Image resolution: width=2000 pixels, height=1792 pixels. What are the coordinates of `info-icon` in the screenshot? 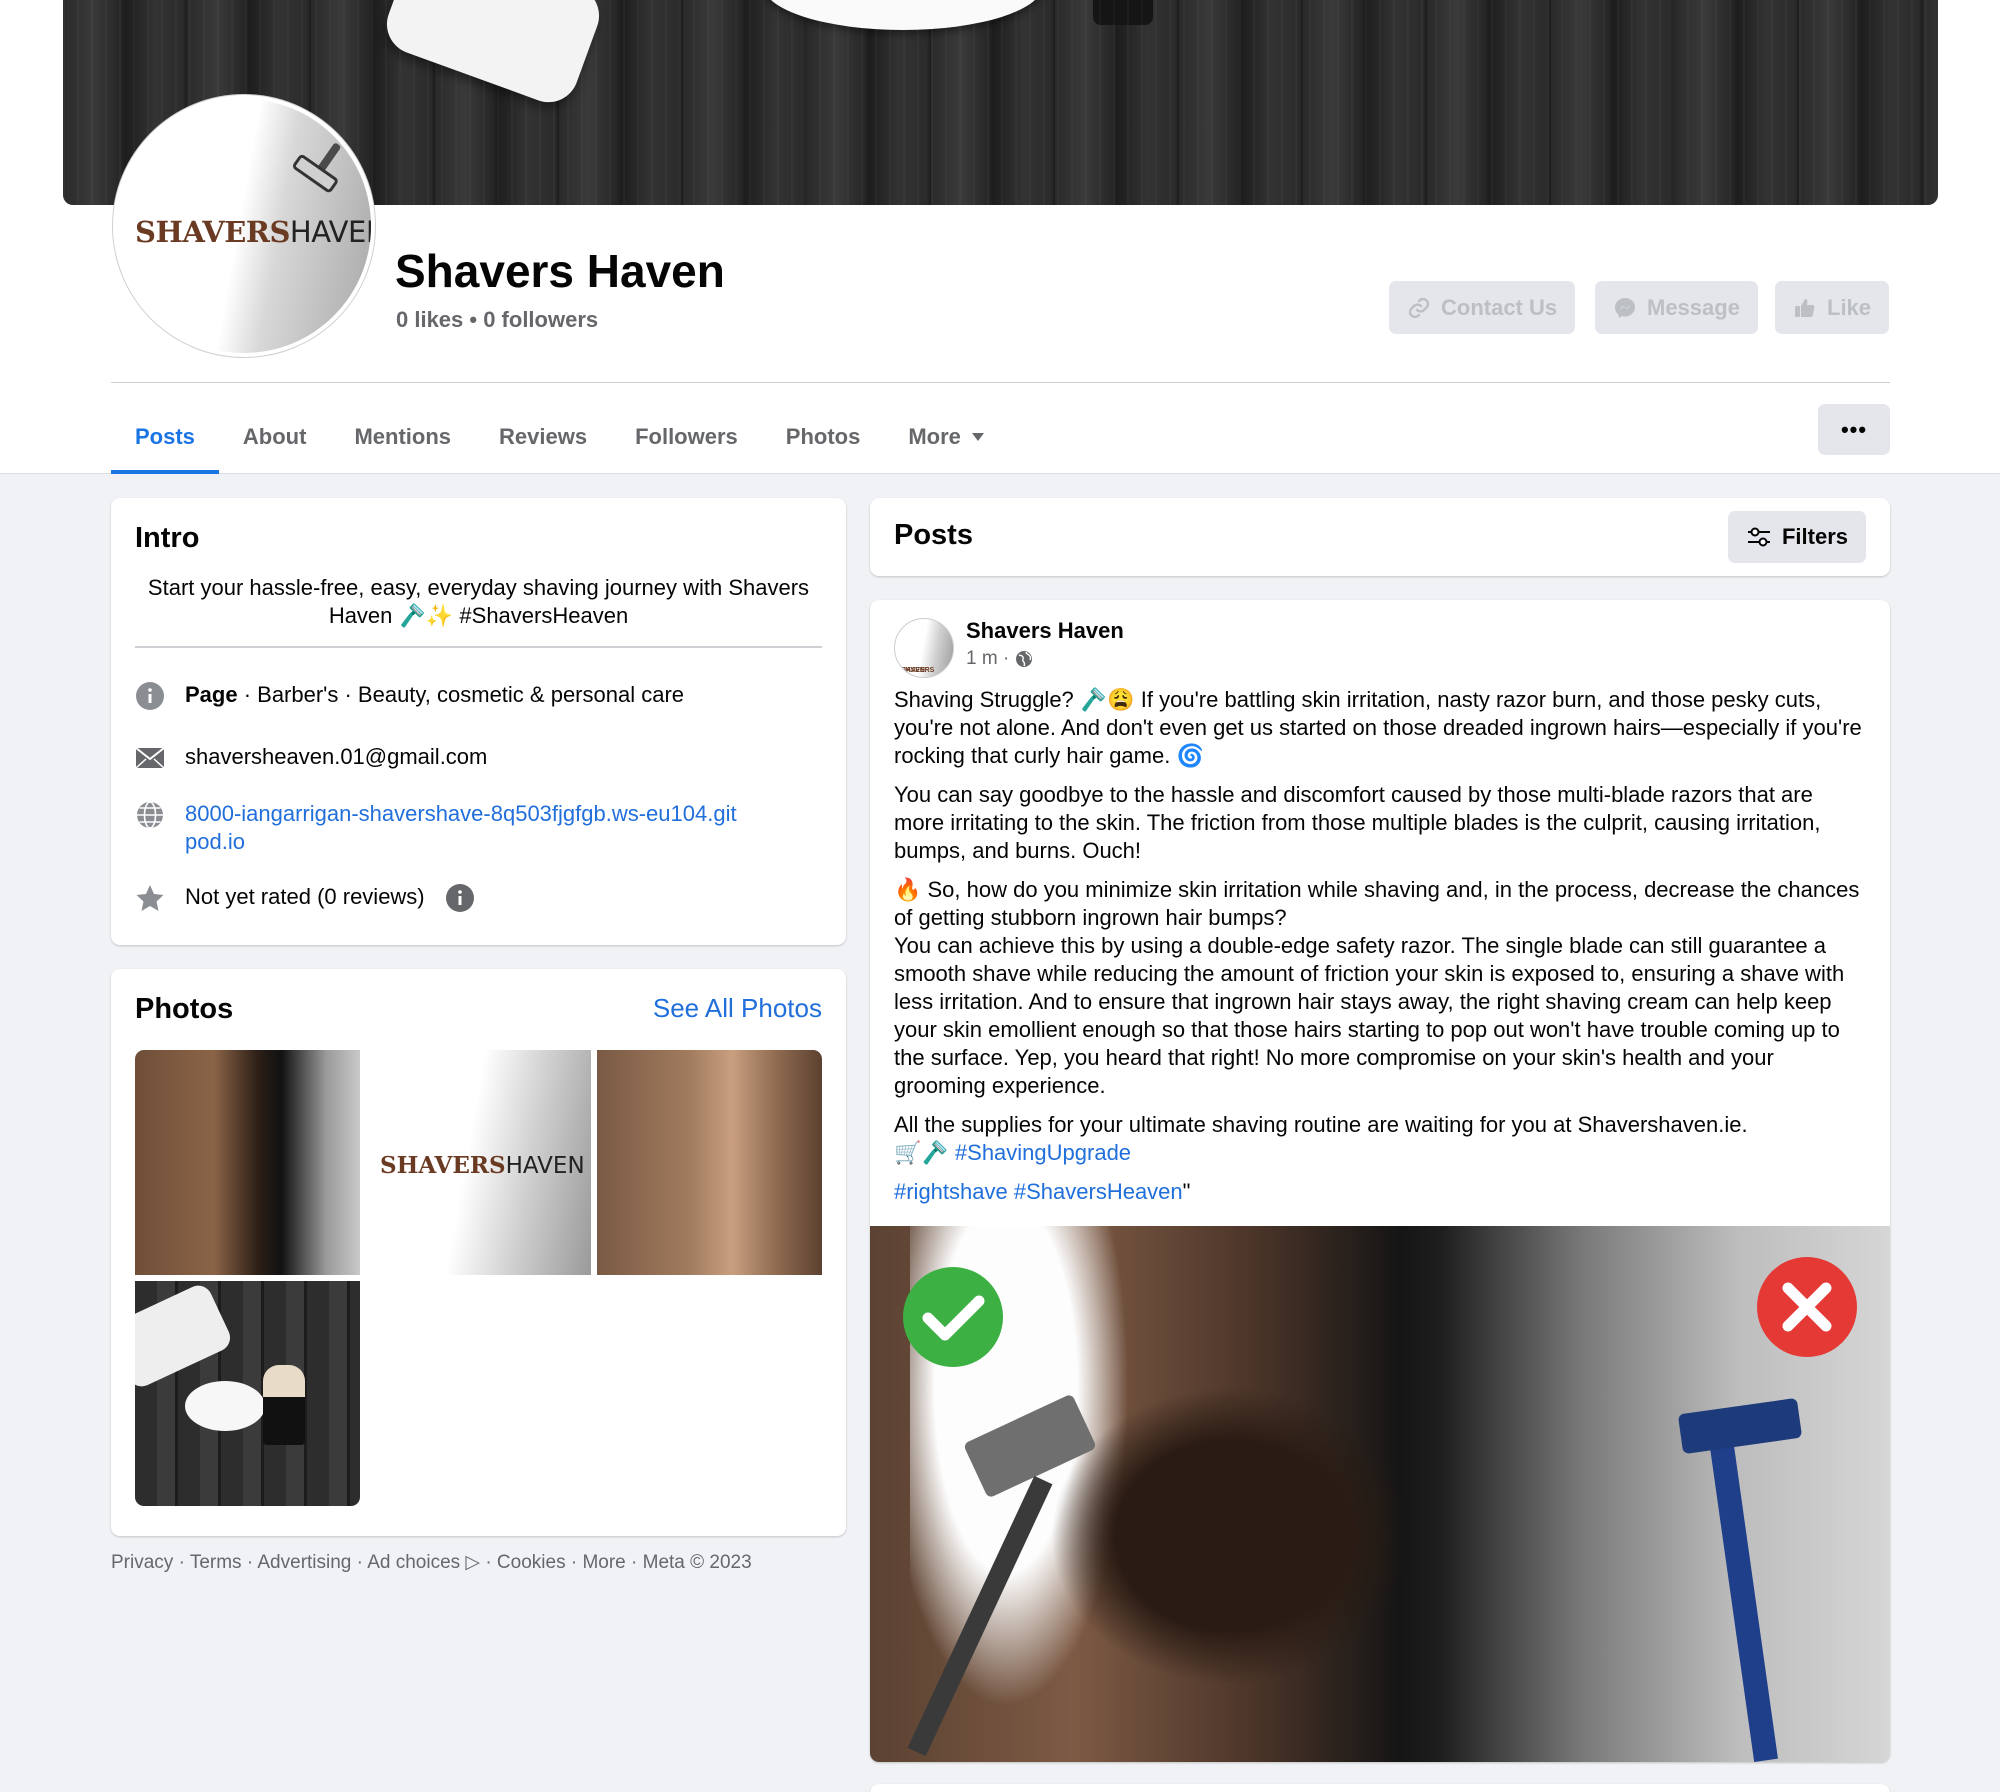 It's located at (150, 696).